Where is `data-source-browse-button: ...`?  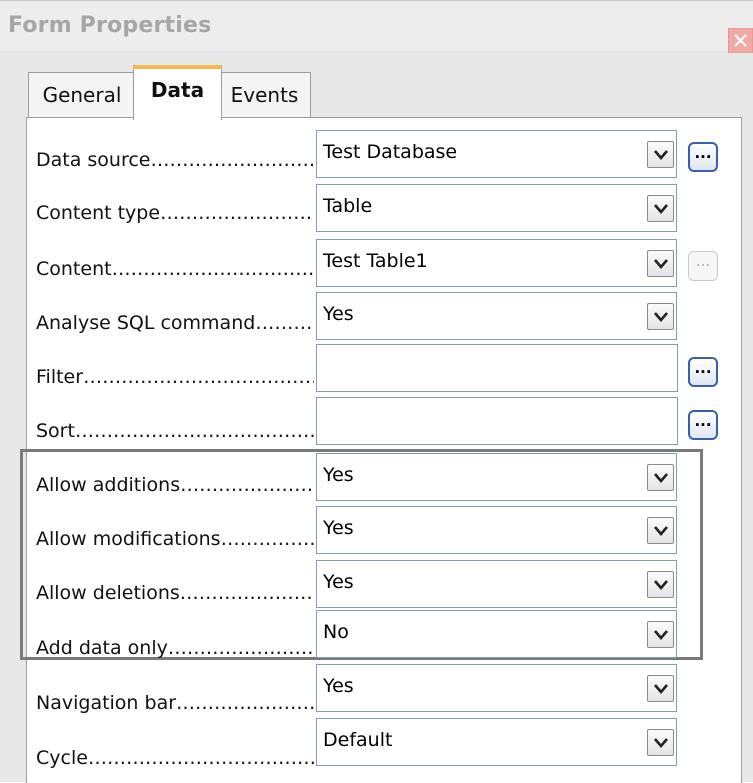 data-source-browse-button: ... is located at coordinates (703, 157).